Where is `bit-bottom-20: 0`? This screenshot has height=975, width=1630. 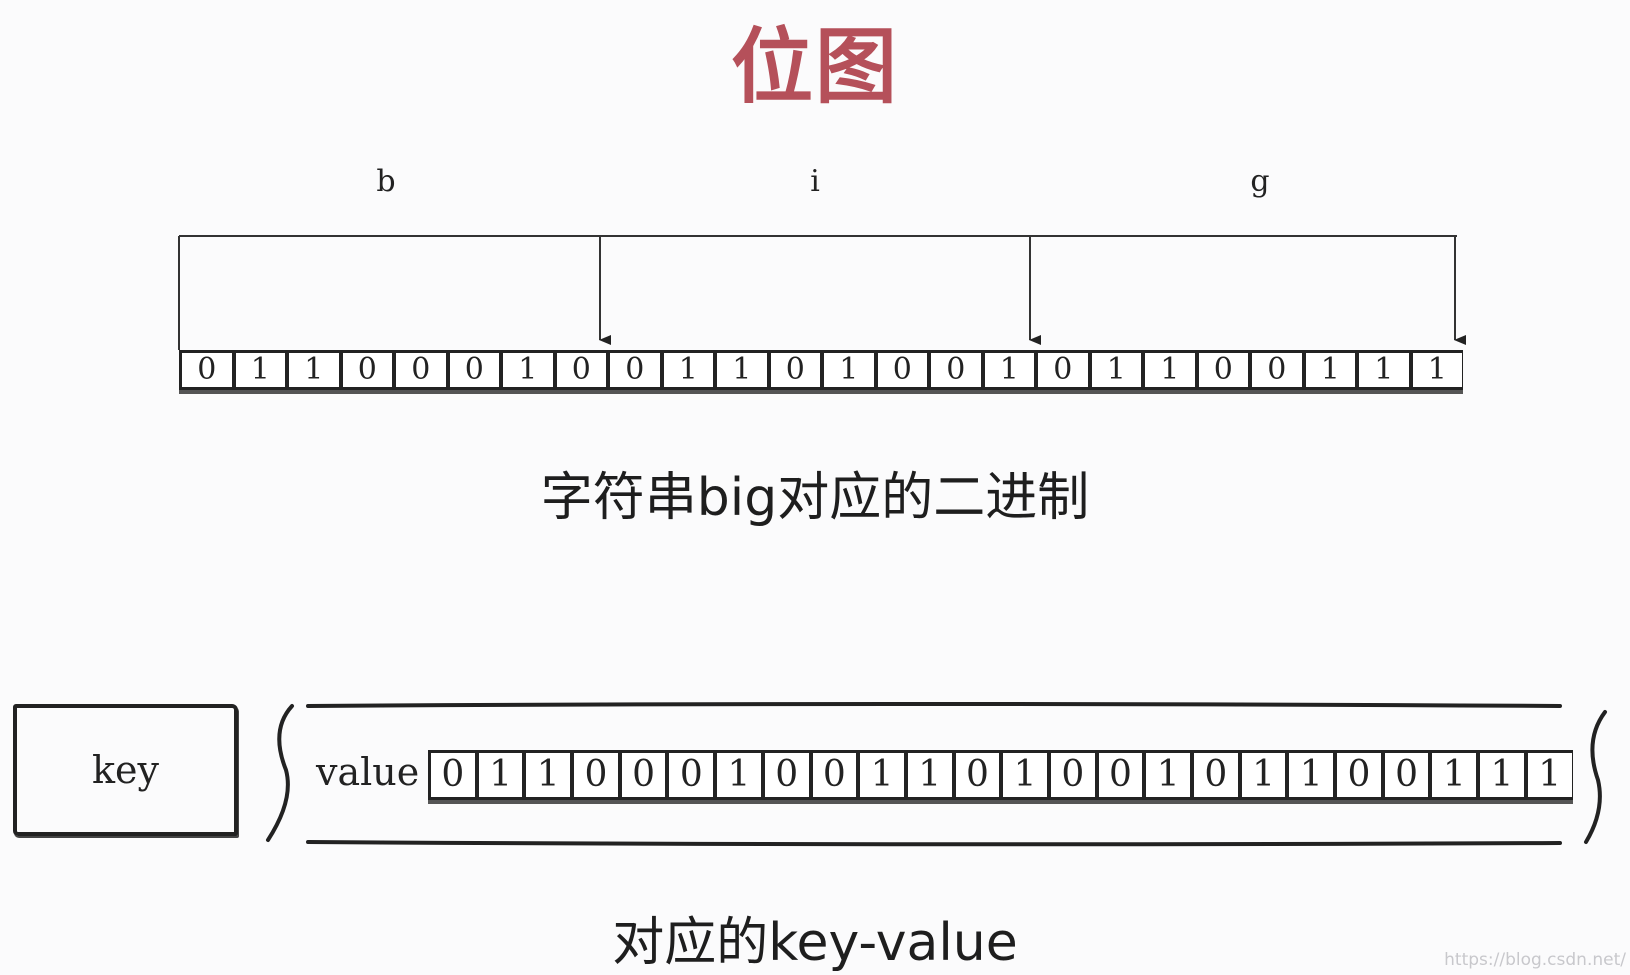
bit-bottom-20: 0 is located at coordinates (1405, 775).